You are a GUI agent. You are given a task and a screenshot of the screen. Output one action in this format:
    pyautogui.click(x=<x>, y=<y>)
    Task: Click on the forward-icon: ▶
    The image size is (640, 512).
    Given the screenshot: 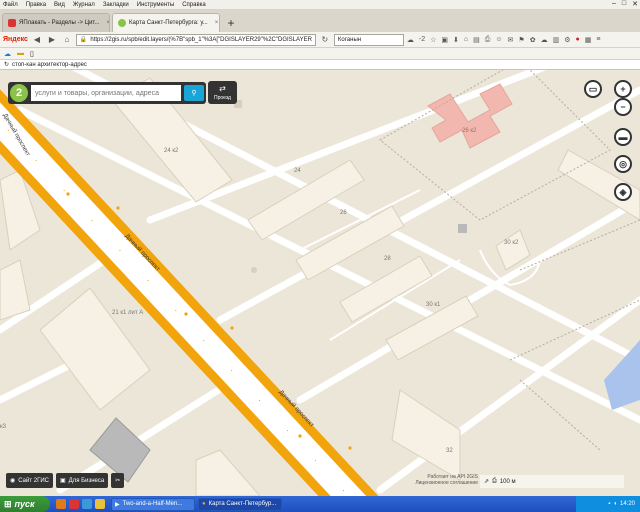 What is the action you would take?
    pyautogui.click(x=52, y=40)
    